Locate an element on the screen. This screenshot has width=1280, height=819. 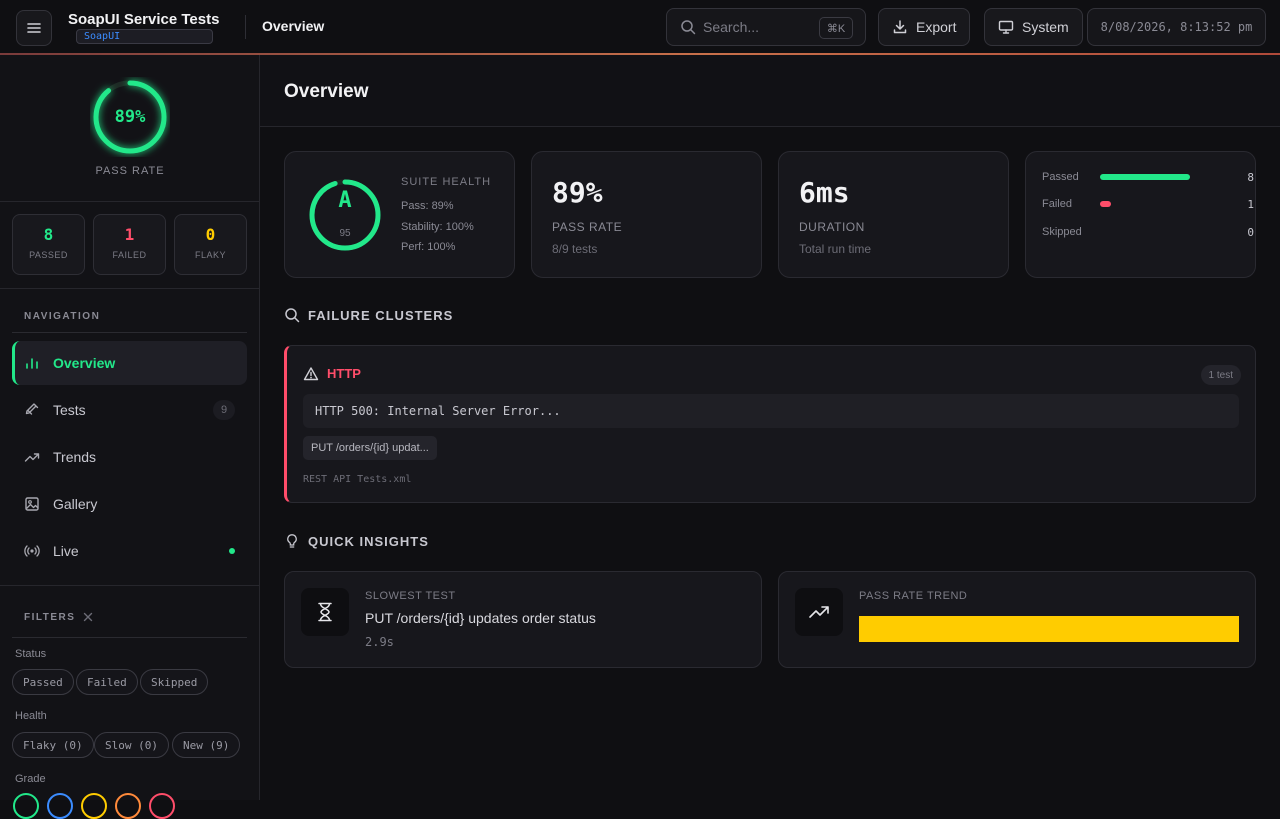
pass-rate-caption: PASS RATE is located at coordinates (130, 171).